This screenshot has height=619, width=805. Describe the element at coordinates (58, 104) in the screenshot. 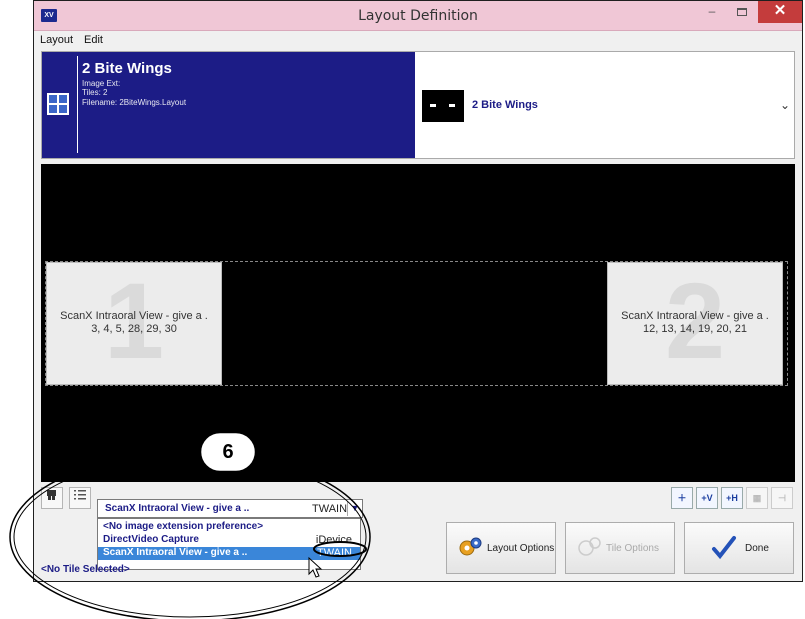

I see `layout-grid-icon` at that location.